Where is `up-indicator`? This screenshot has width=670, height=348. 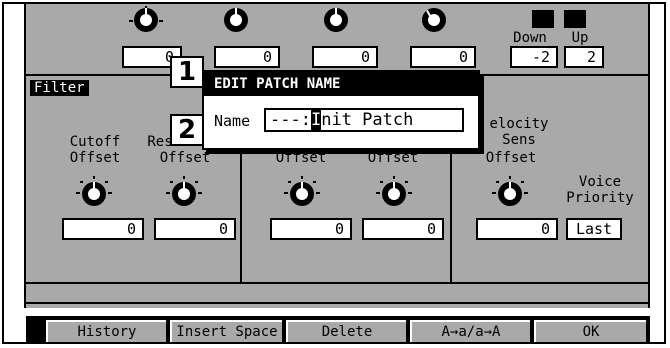
up-indicator is located at coordinates (575, 19).